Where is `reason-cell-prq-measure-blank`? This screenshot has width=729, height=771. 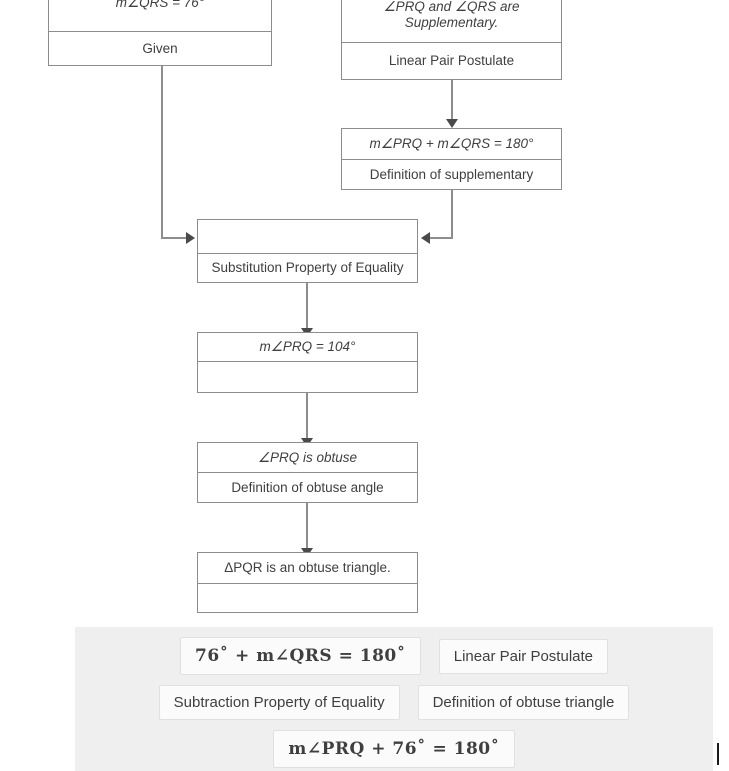 reason-cell-prq-measure-blank is located at coordinates (307, 377).